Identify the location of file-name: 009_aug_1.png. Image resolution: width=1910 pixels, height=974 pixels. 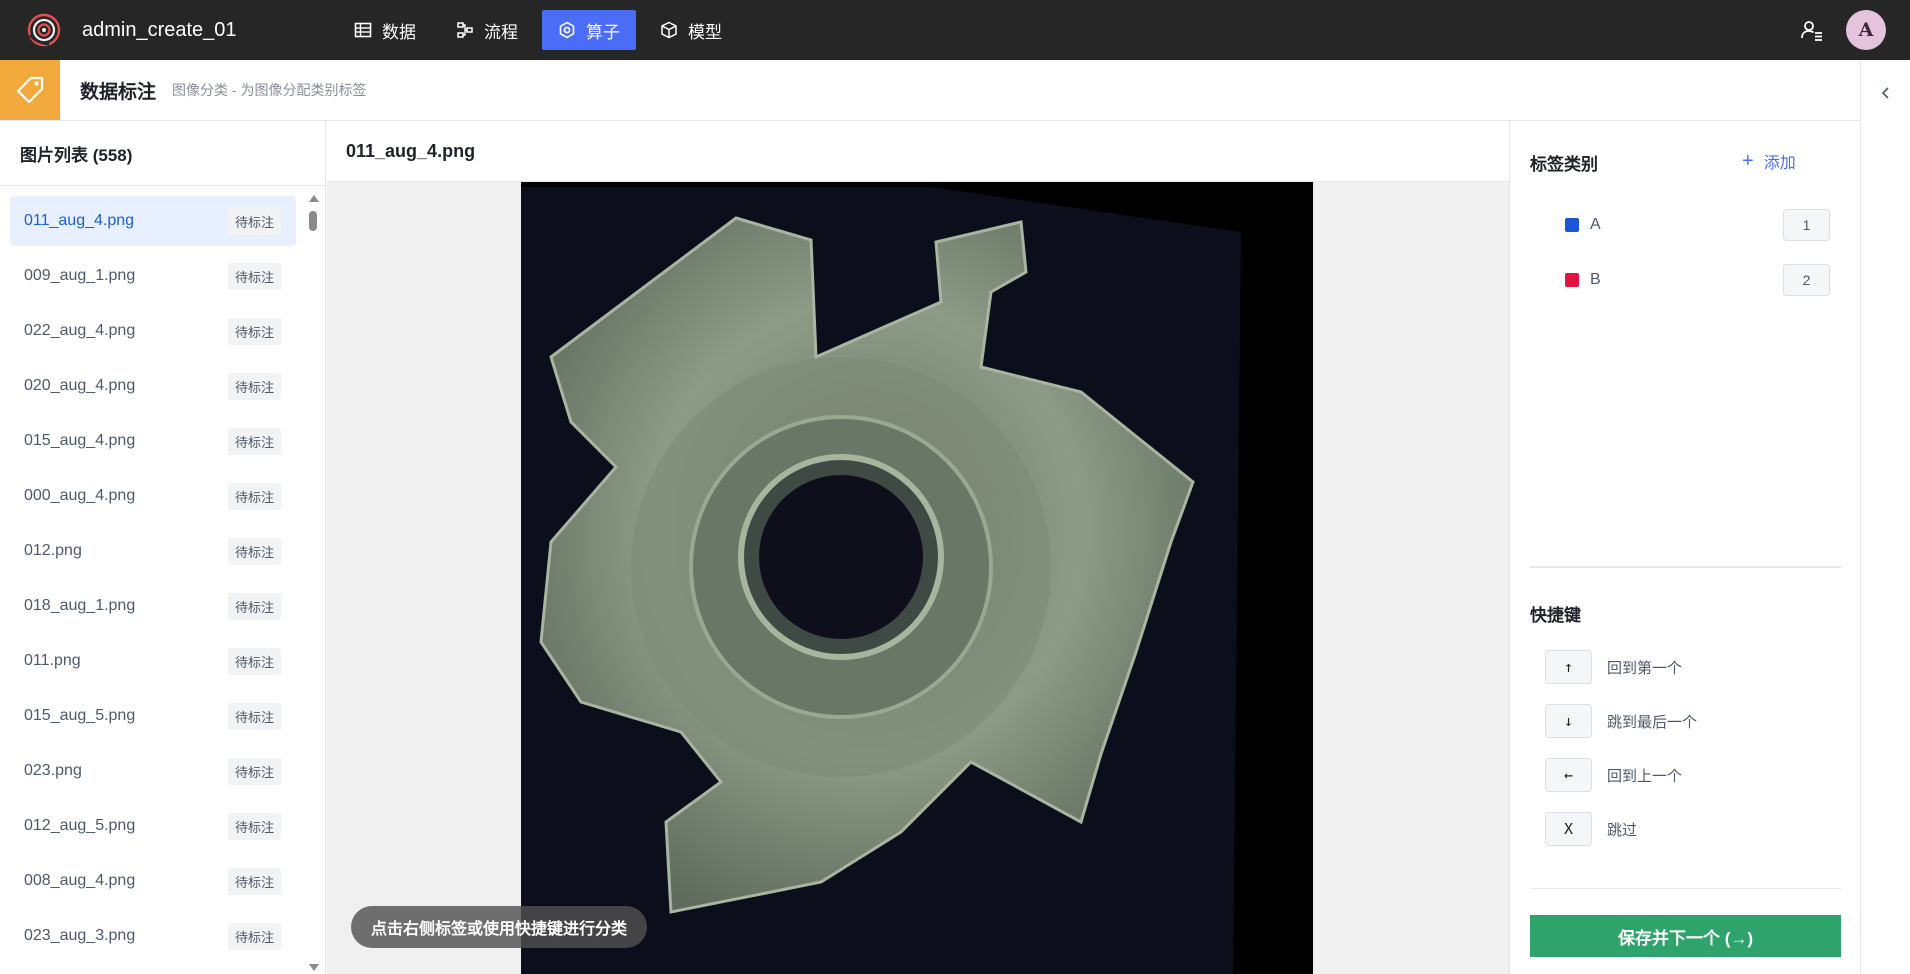
(80, 275).